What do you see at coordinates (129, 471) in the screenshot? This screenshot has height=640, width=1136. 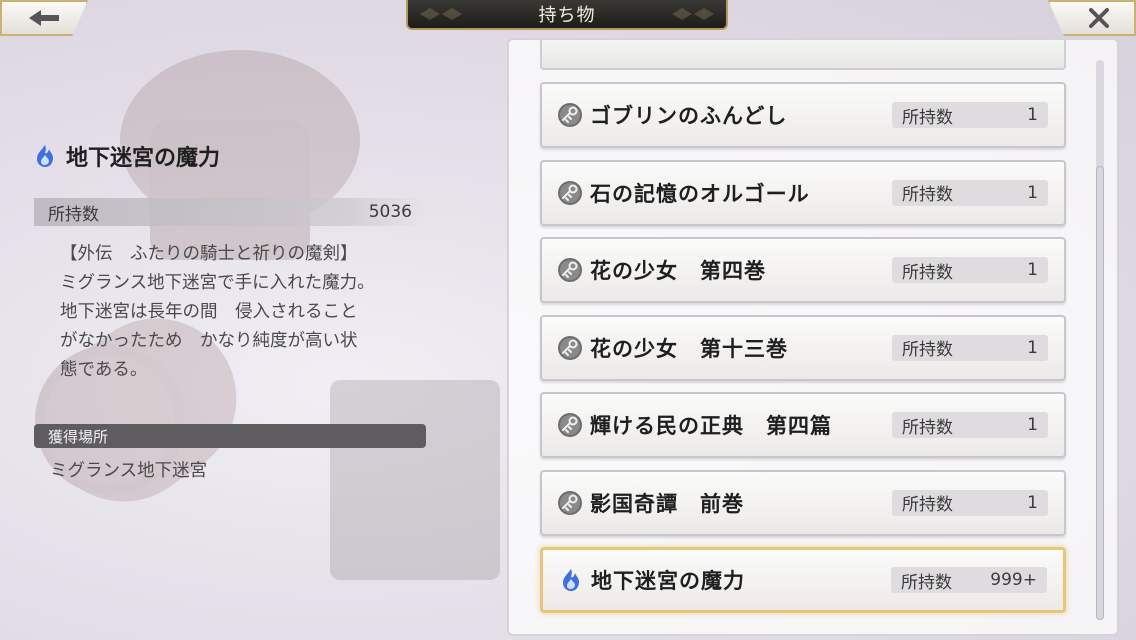 I see `source-value: ミグランス地下迷宮` at bounding box center [129, 471].